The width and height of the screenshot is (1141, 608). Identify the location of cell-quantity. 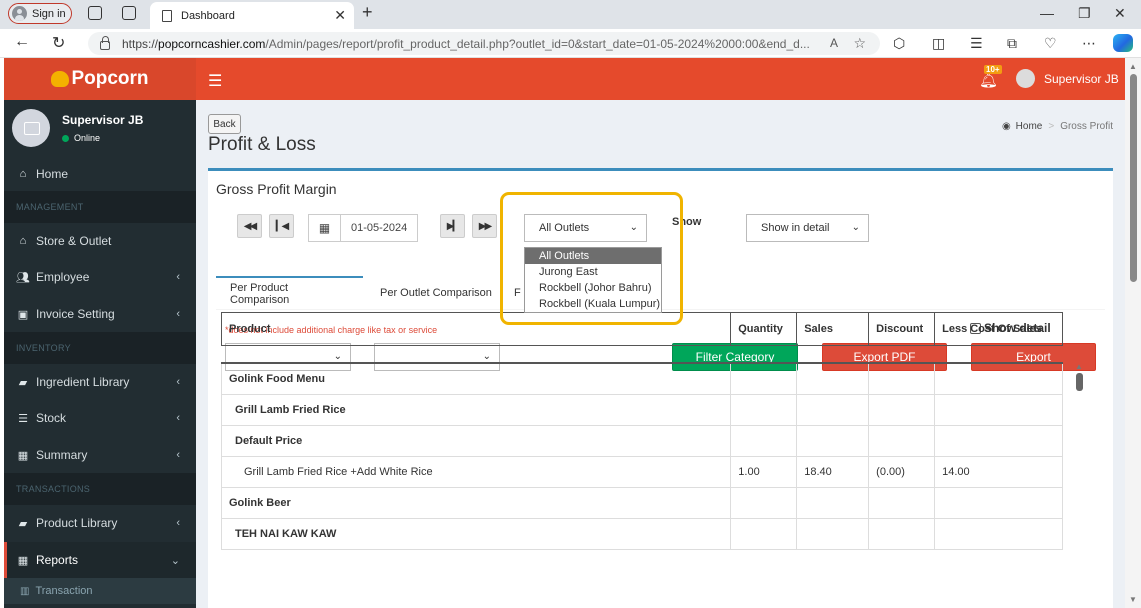
(764, 502).